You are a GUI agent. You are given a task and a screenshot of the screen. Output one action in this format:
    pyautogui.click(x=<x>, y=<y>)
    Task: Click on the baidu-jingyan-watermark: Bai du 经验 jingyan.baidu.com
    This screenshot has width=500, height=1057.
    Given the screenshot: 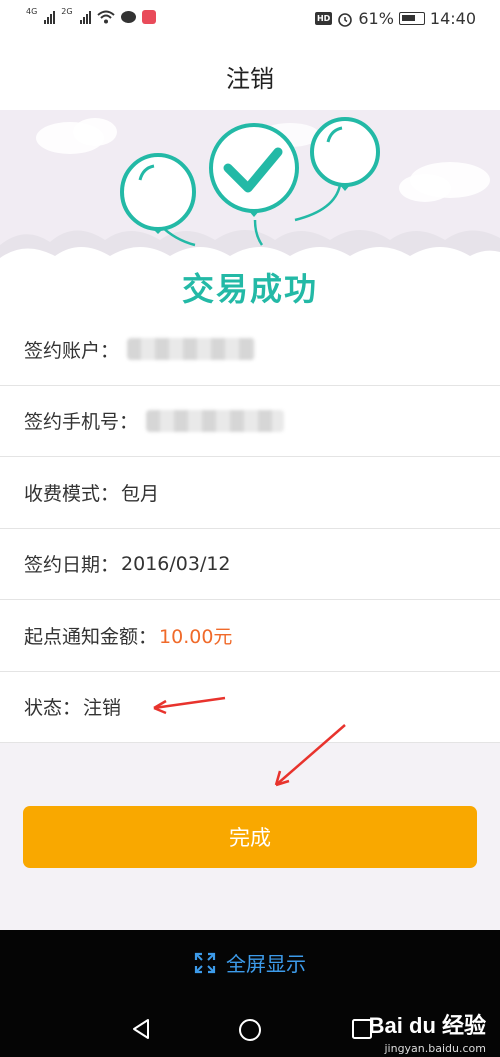 What is the action you would take?
    pyautogui.click(x=427, y=1031)
    